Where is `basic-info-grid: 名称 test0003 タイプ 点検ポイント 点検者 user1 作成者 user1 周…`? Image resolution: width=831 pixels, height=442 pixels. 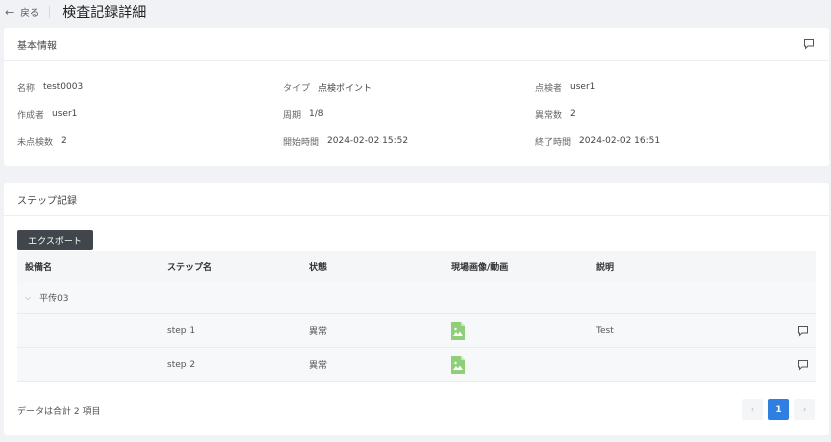
basic-info-grid: 名称 test0003 タイプ 点検ポイント 点検者 user1 作成者 user1 周… is located at coordinates (417, 114).